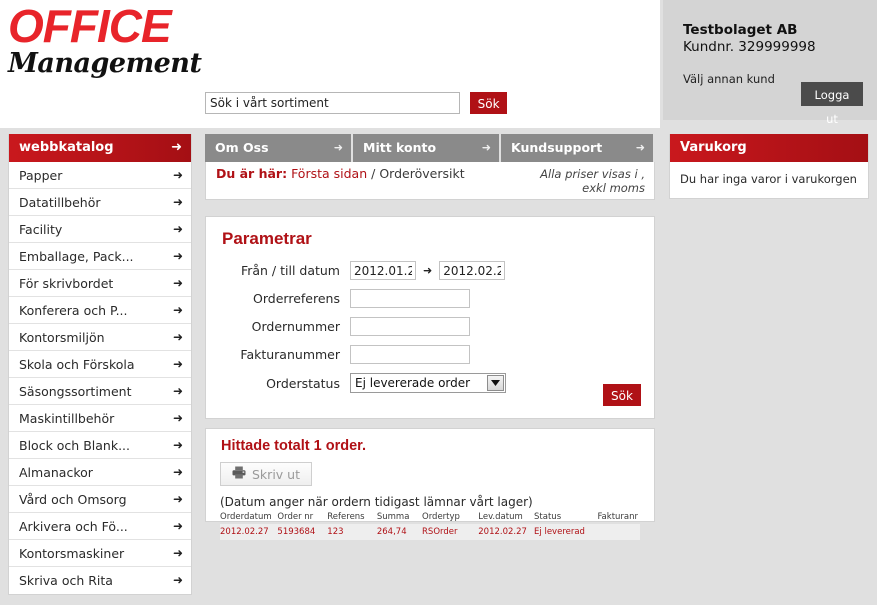 This screenshot has height=605, width=877. I want to click on print-button-label: Skriv ut, so click(276, 474).